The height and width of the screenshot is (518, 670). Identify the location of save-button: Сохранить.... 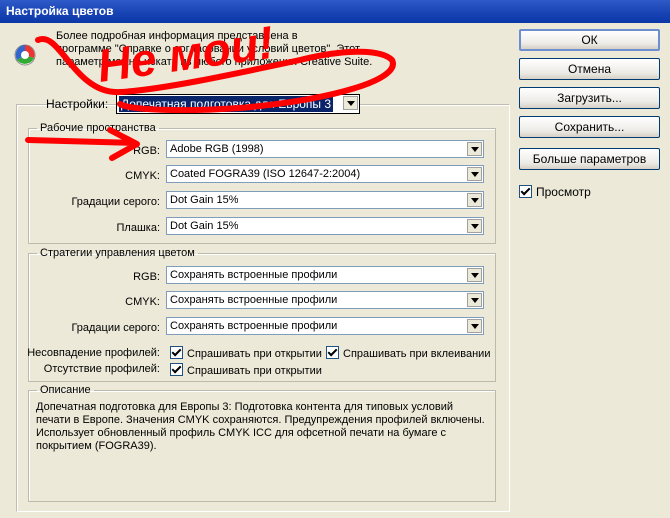
(589, 127).